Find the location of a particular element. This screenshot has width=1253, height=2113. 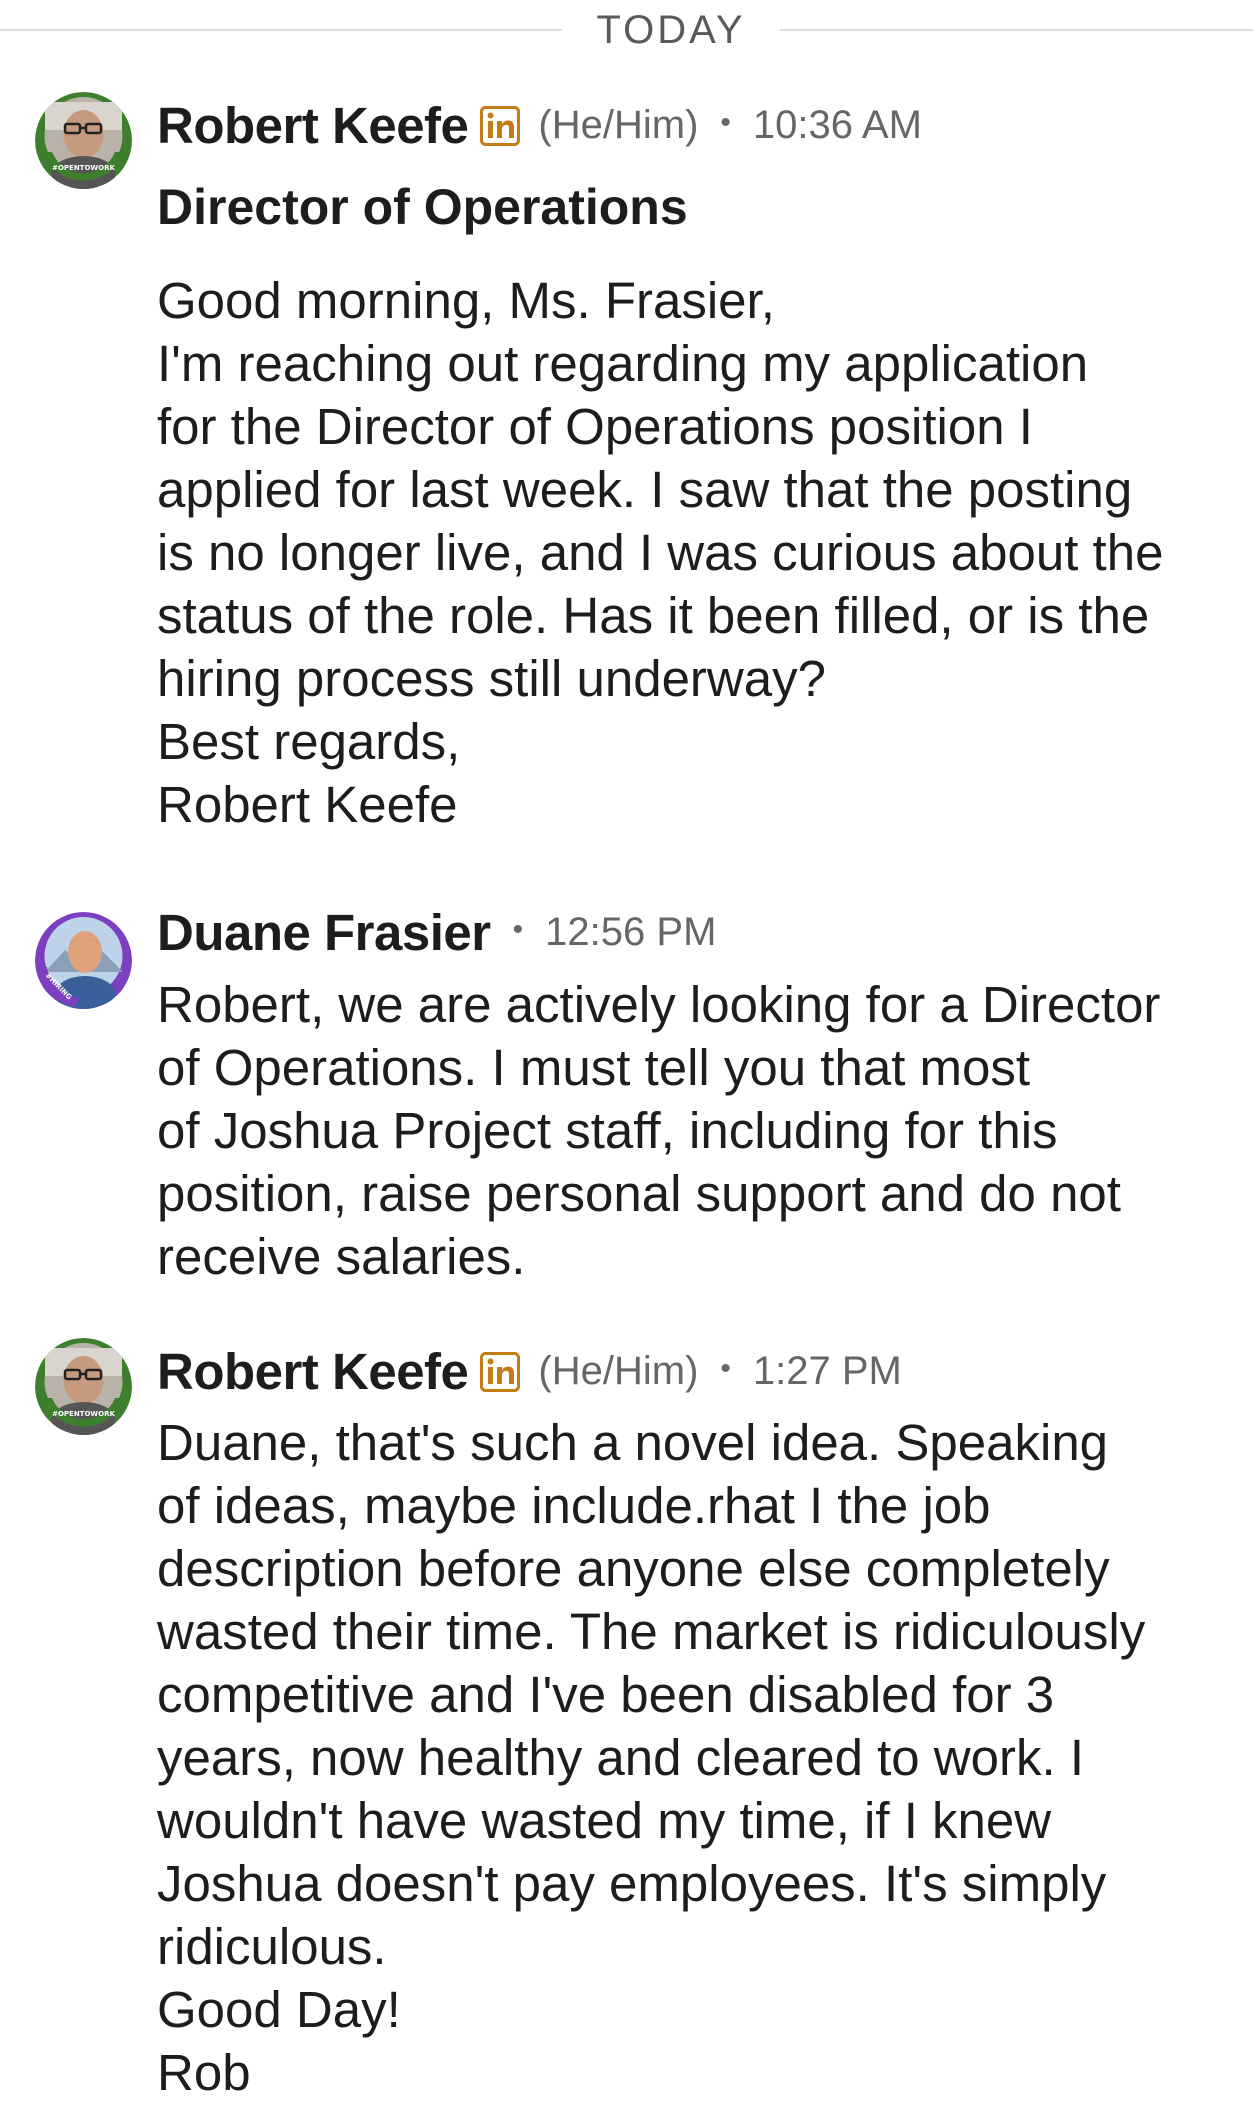

message-header: Duane Frasier • 12:56 PM is located at coordinates (436, 932).